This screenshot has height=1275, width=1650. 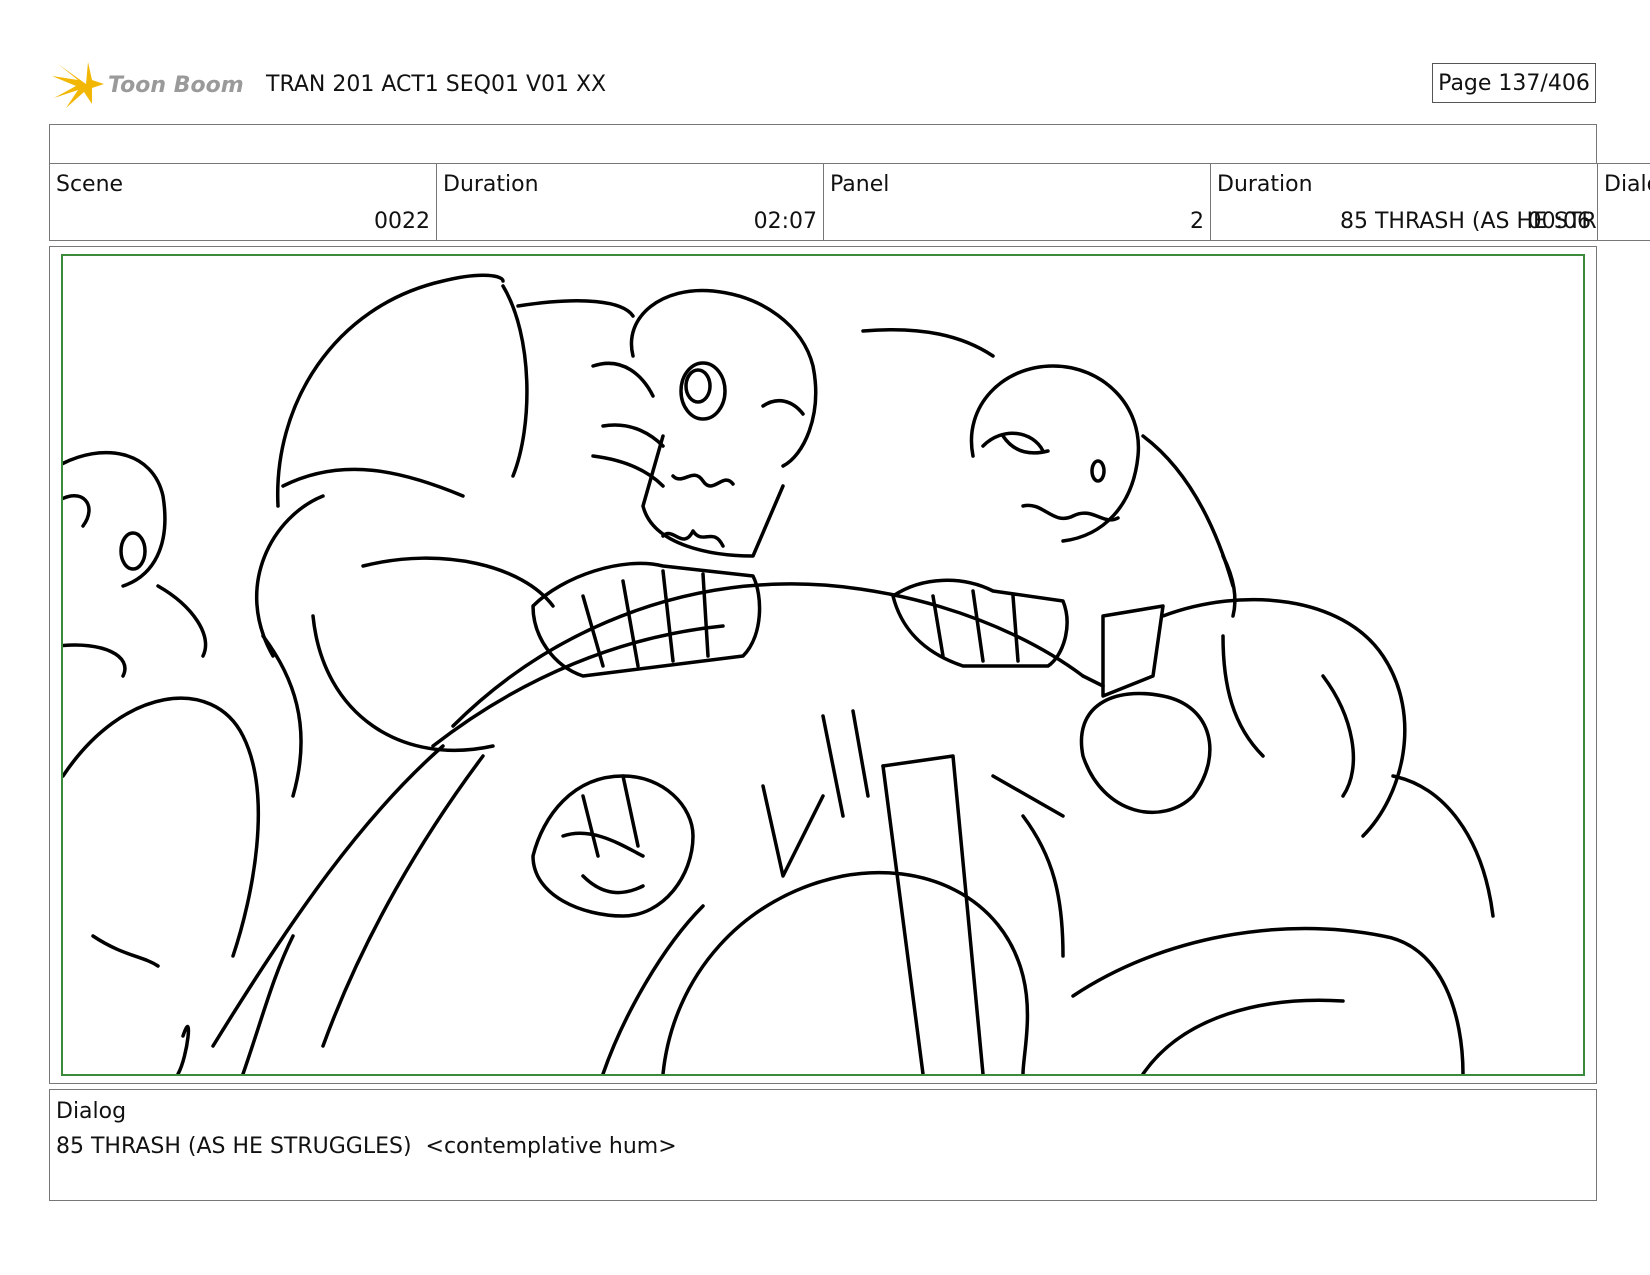 I want to click on logo-graphic: Toon Boom, so click(x=148, y=85).